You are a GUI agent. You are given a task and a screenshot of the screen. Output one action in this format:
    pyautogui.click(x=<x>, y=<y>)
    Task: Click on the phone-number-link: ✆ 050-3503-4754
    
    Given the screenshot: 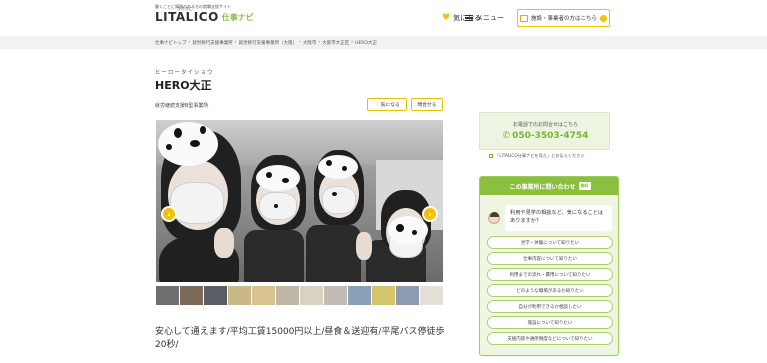 What is the action you would take?
    pyautogui.click(x=545, y=136)
    